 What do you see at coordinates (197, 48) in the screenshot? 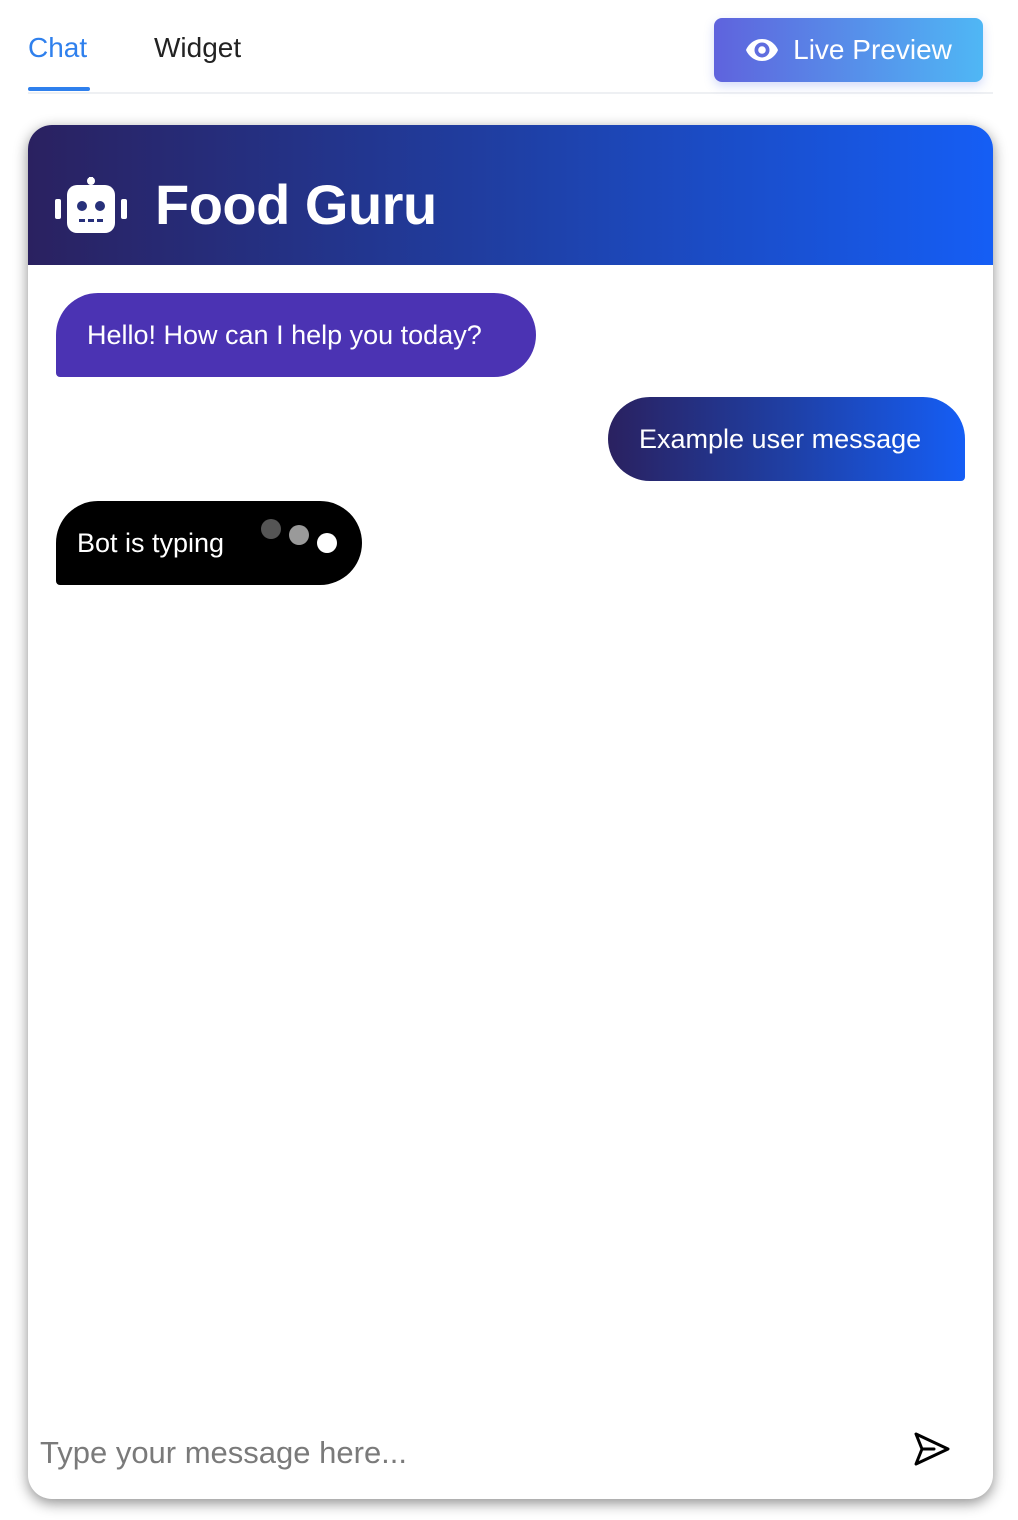
I see `tab-widget: Widget` at bounding box center [197, 48].